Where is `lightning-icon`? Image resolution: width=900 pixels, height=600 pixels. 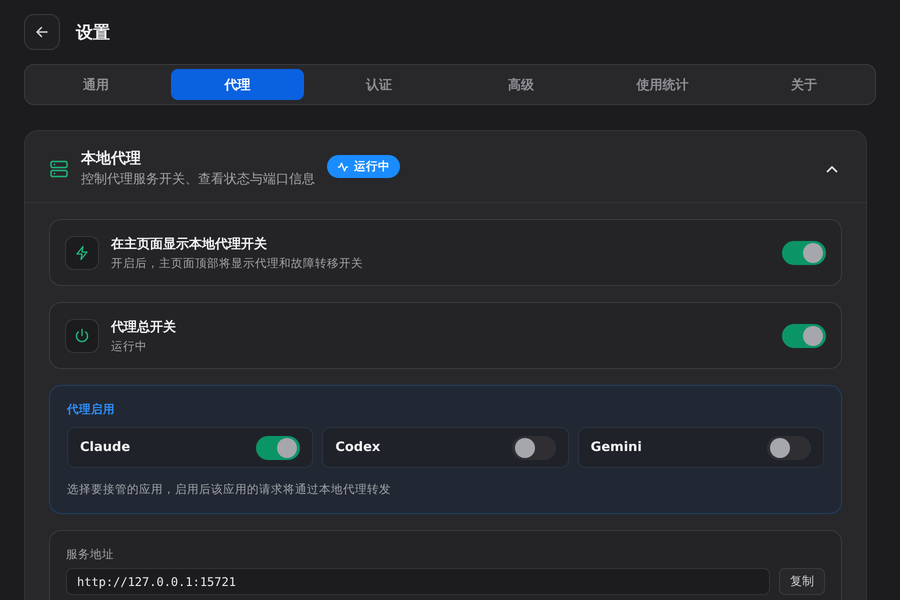
lightning-icon is located at coordinates (82, 252).